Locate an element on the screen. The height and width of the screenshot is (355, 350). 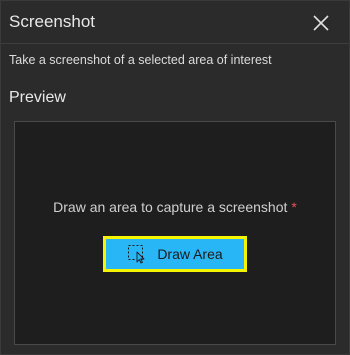
instruction-text: Draw an area to capture a screenshot is located at coordinates (170, 207).